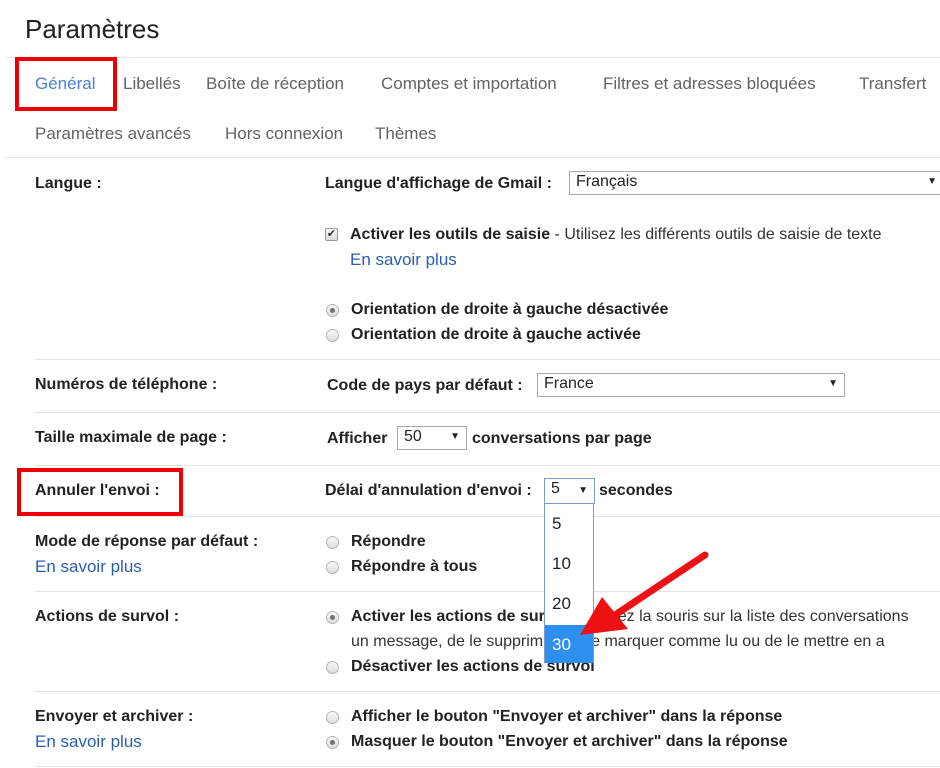 The image size is (940, 768). I want to click on language-label: Langue :, so click(68, 183).